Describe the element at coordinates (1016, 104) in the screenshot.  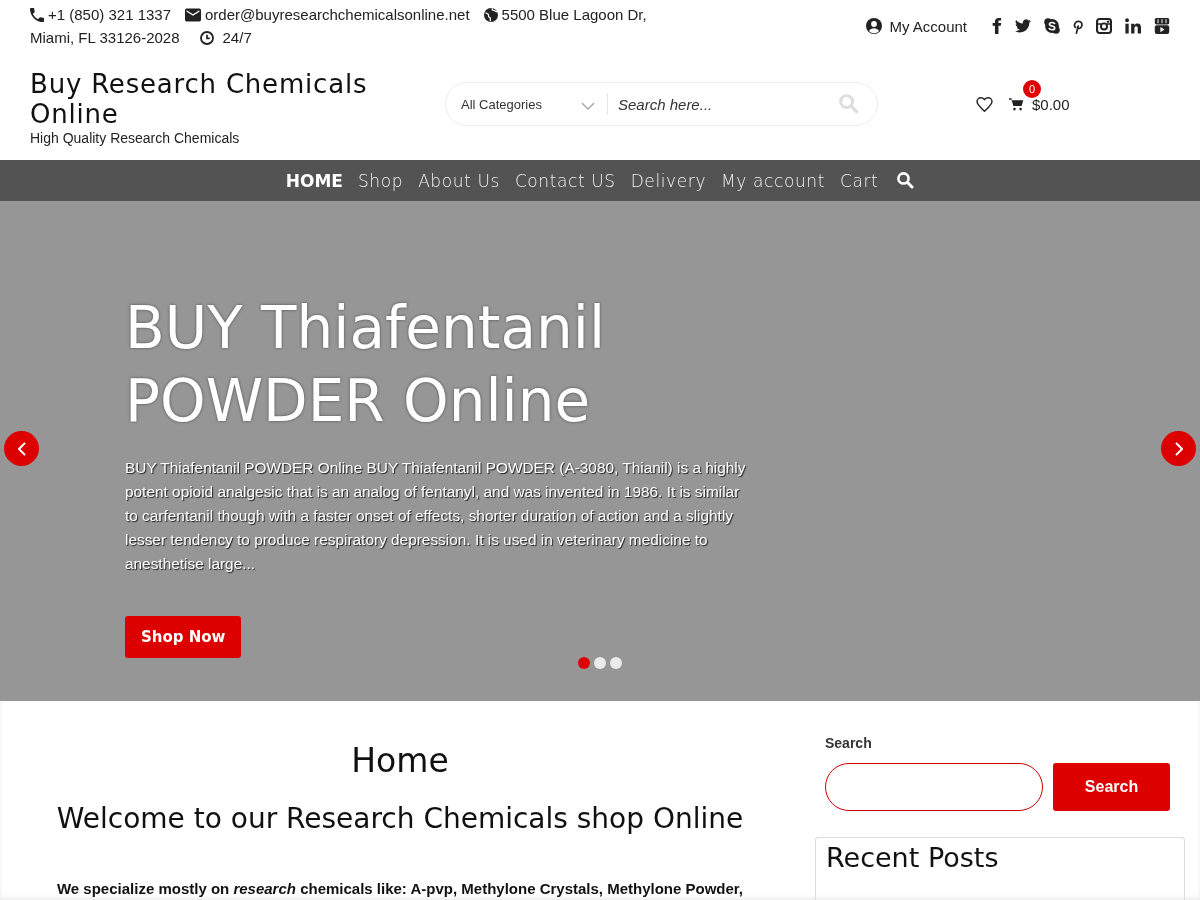
I see `cart-icon` at that location.